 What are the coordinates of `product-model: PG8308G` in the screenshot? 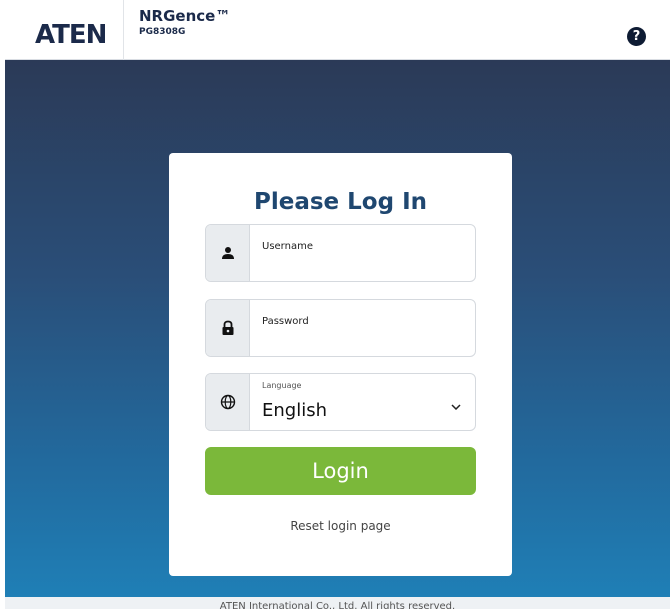 It's located at (162, 32).